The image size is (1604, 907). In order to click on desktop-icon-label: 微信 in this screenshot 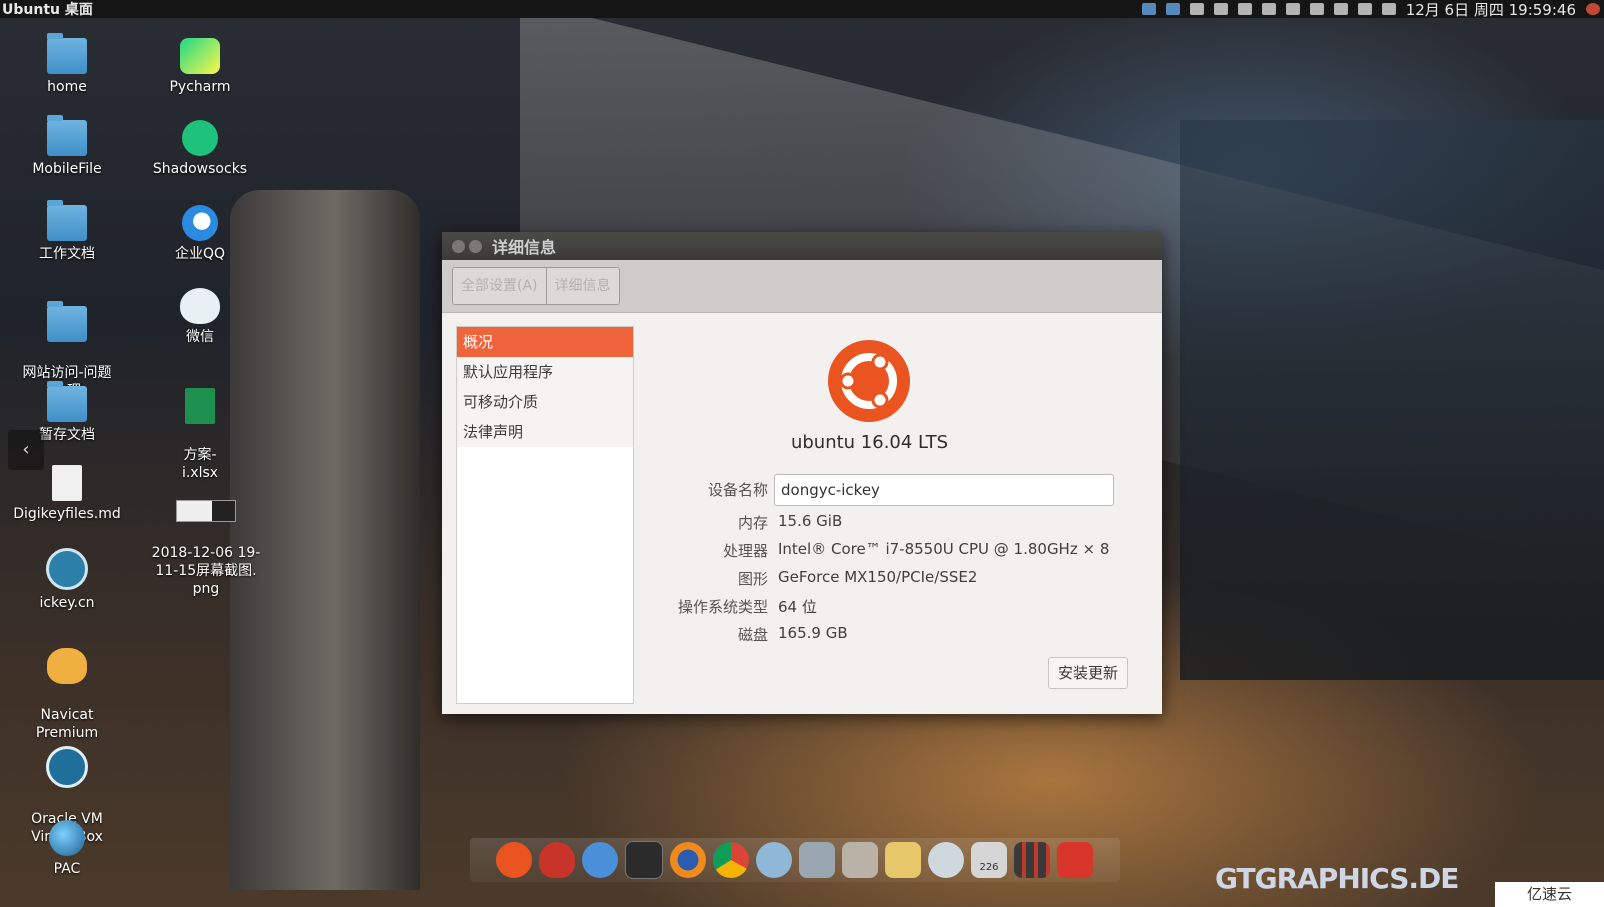, I will do `click(200, 337)`.